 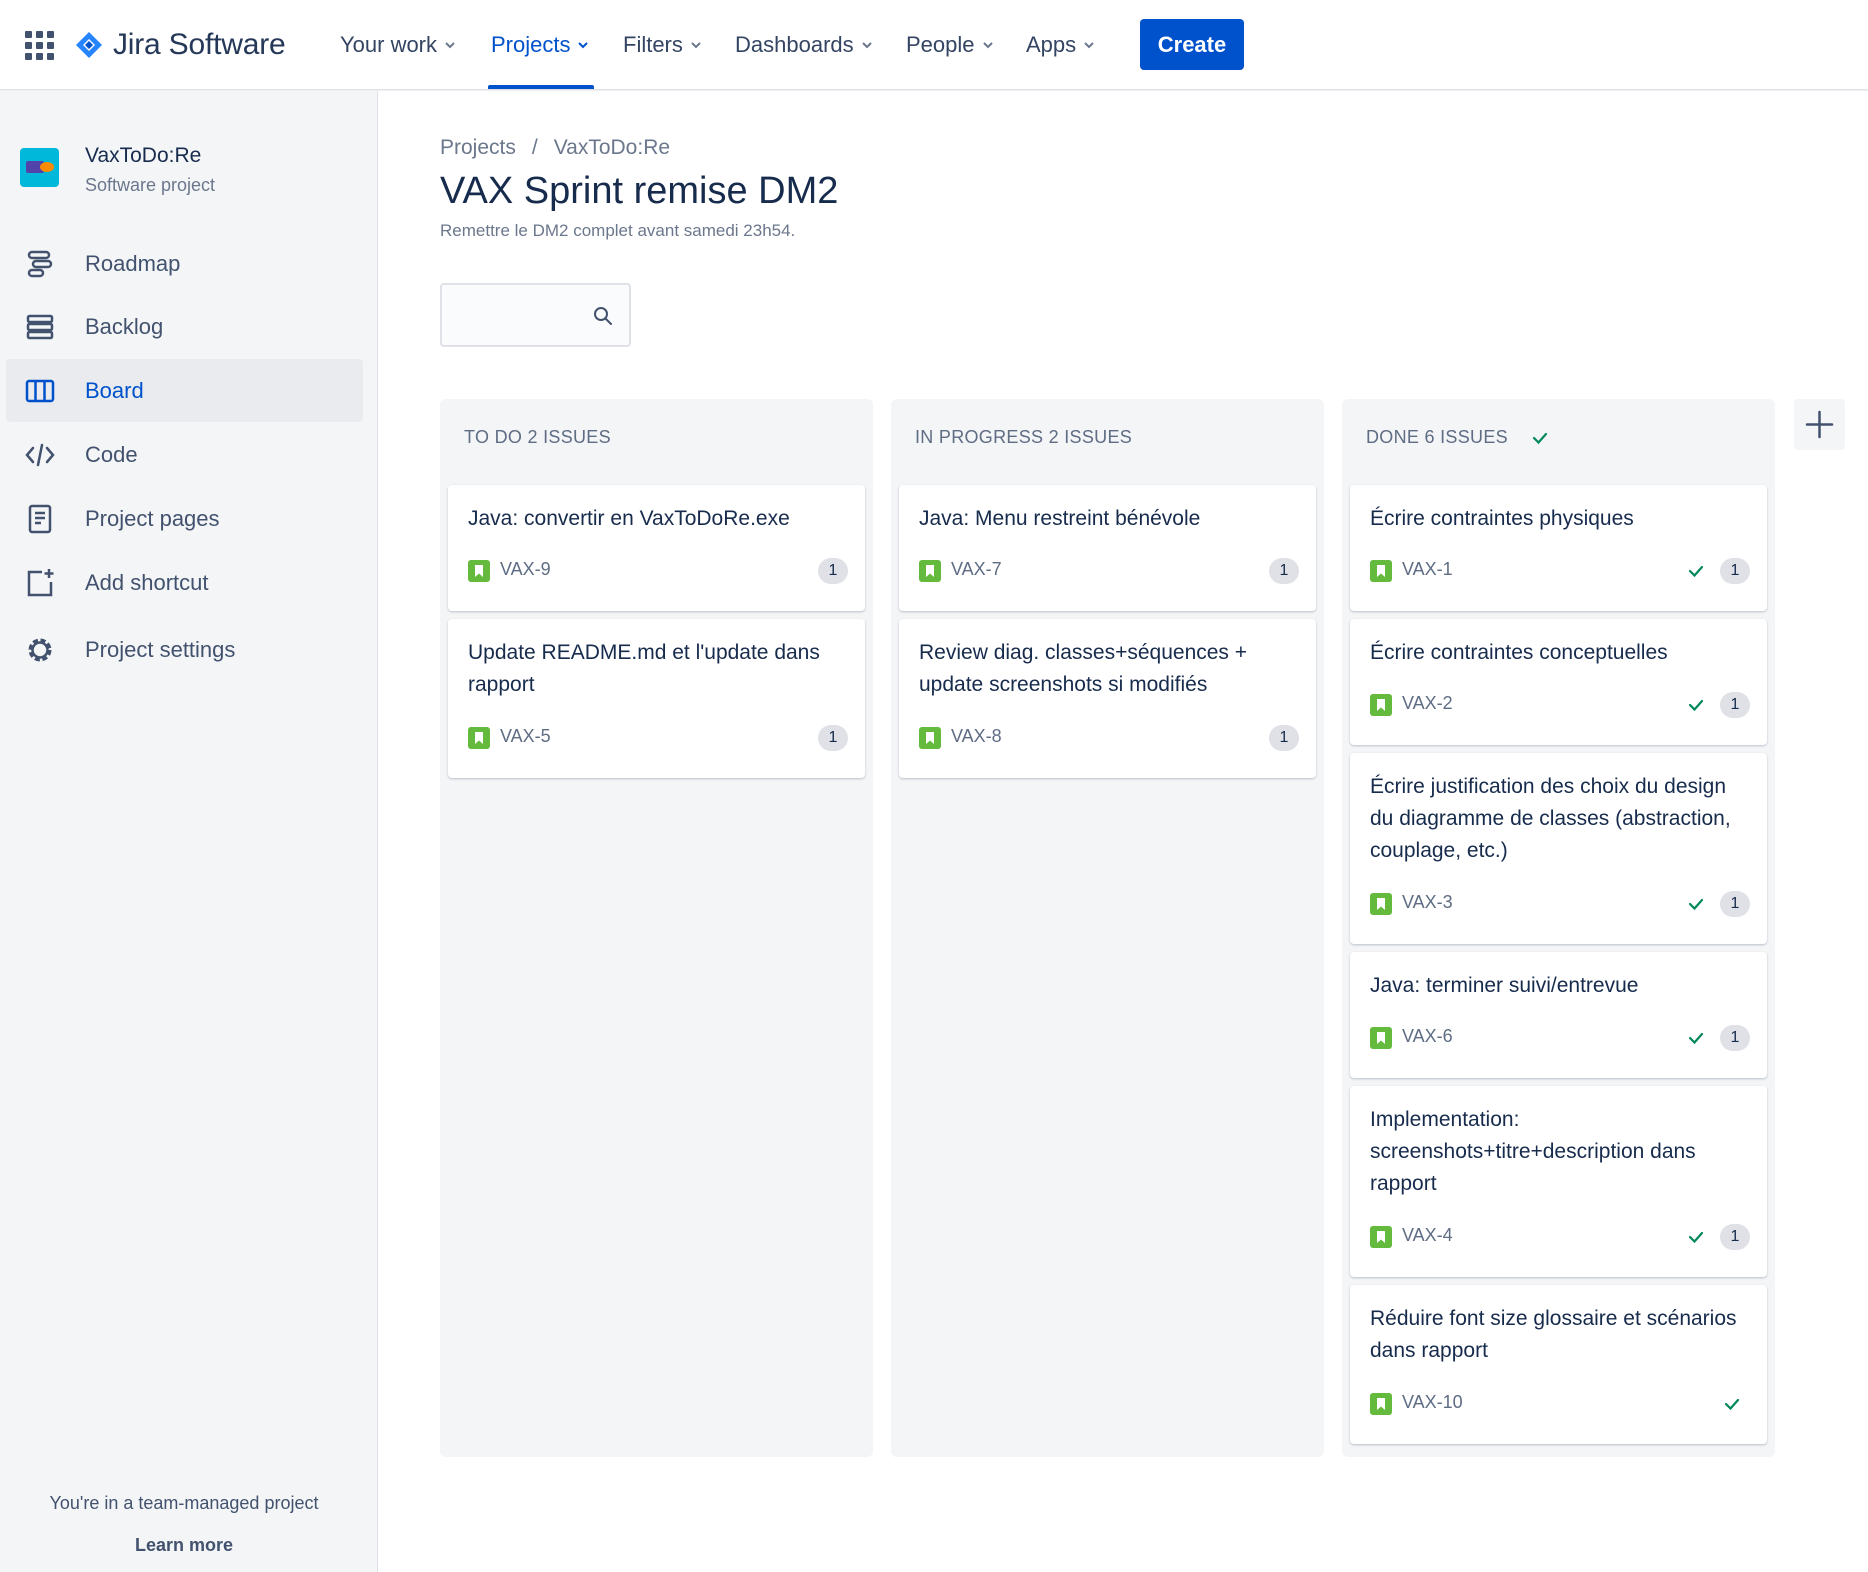 I want to click on issue-key: VAX-3, so click(x=1427, y=902).